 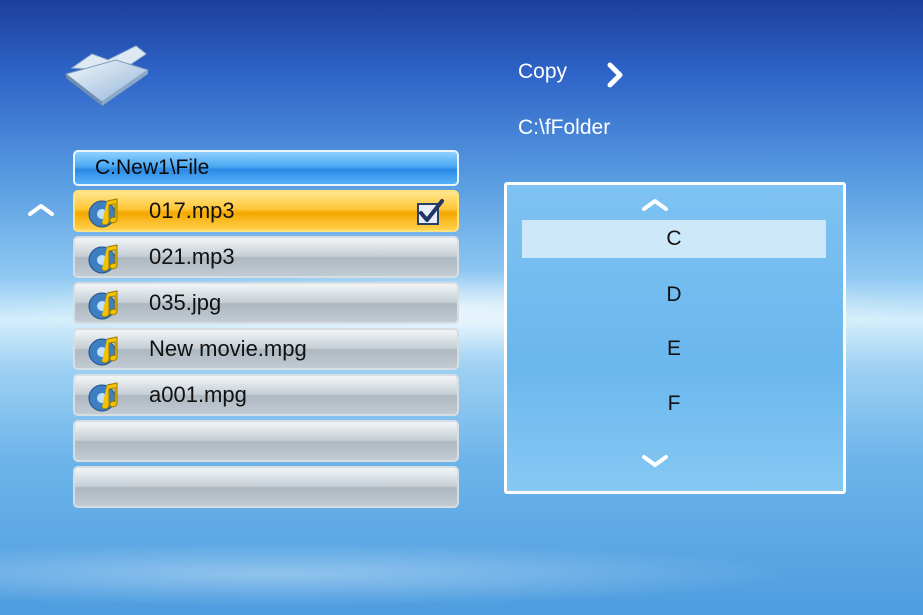 What do you see at coordinates (674, 295) in the screenshot?
I see `drive-item-d: D` at bounding box center [674, 295].